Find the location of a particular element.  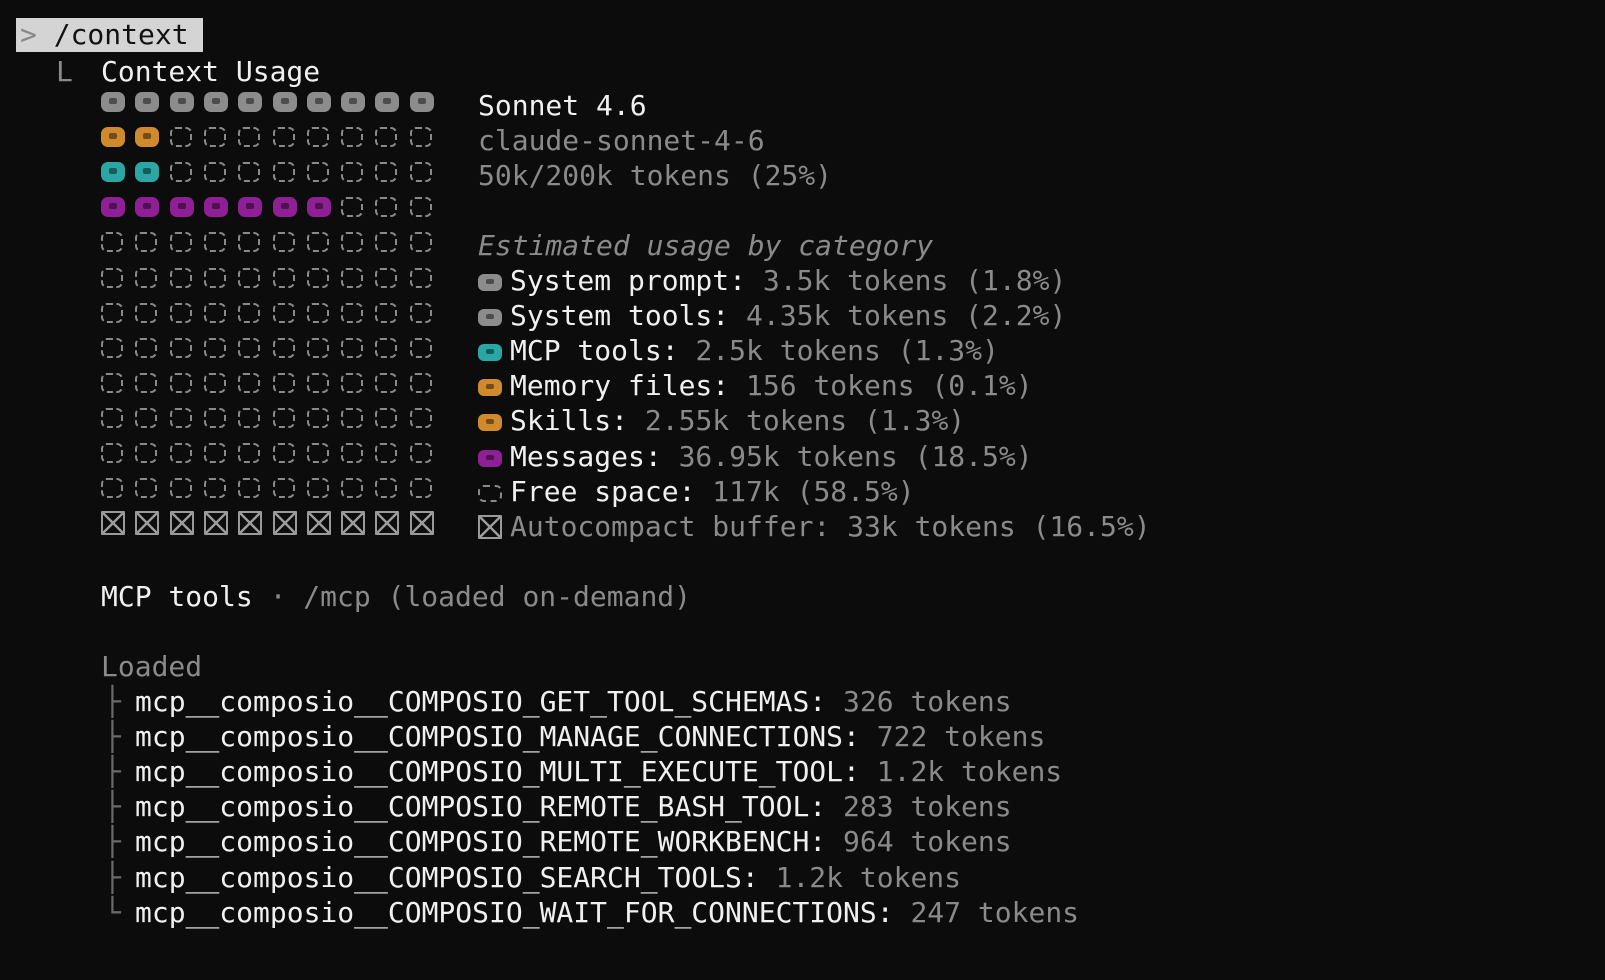

category-item: System prompt: 3.5k tokens (1.8%) is located at coordinates (772, 281).